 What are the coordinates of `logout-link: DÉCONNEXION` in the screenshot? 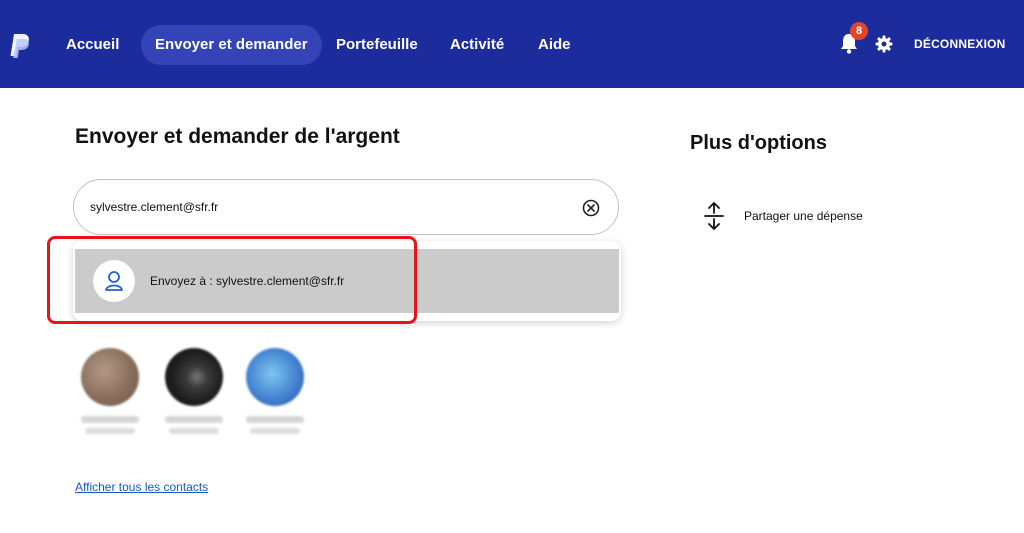 It's located at (960, 44).